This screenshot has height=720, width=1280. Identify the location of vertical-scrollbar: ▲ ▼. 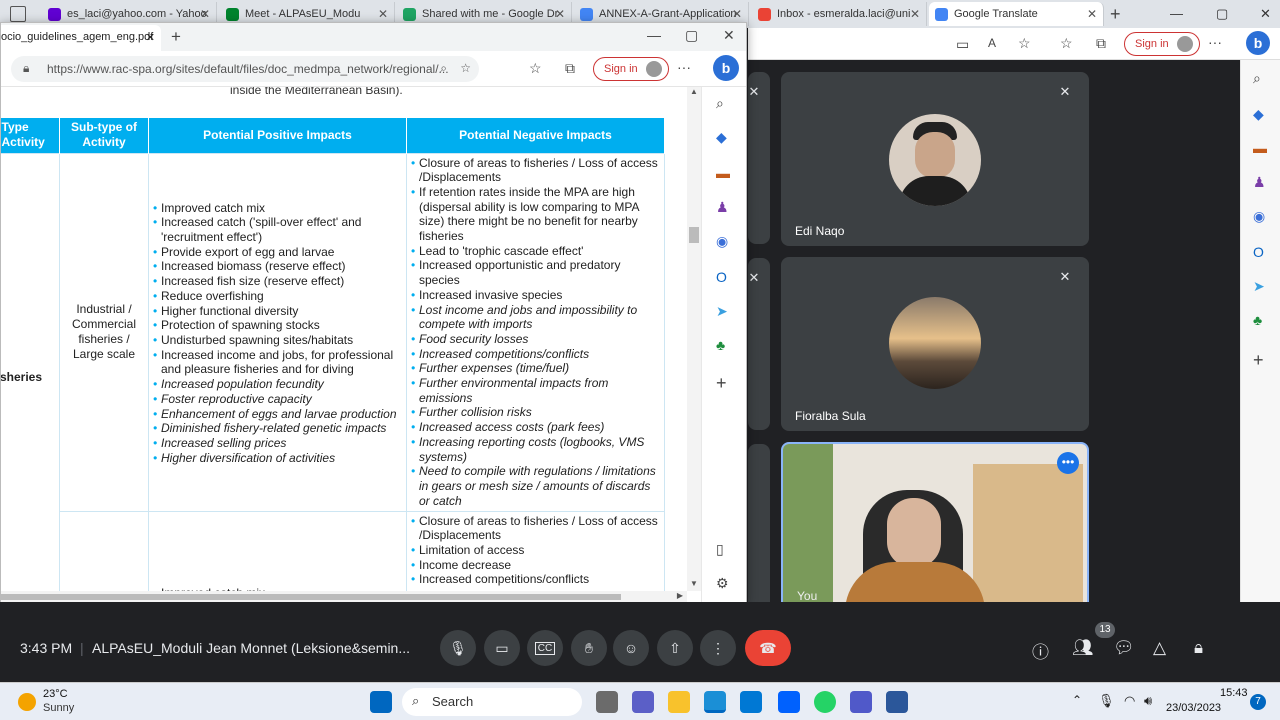
(694, 339).